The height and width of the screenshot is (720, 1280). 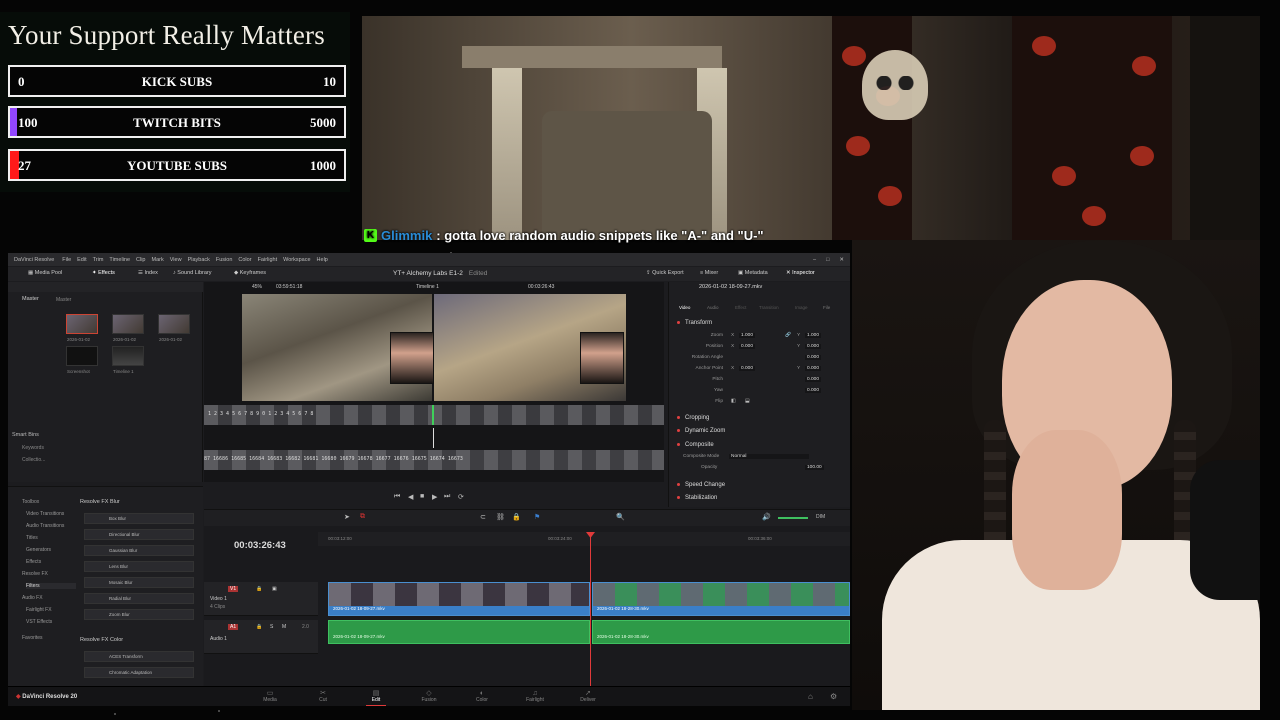 I want to click on stop-icon: ■, so click(x=422, y=496).